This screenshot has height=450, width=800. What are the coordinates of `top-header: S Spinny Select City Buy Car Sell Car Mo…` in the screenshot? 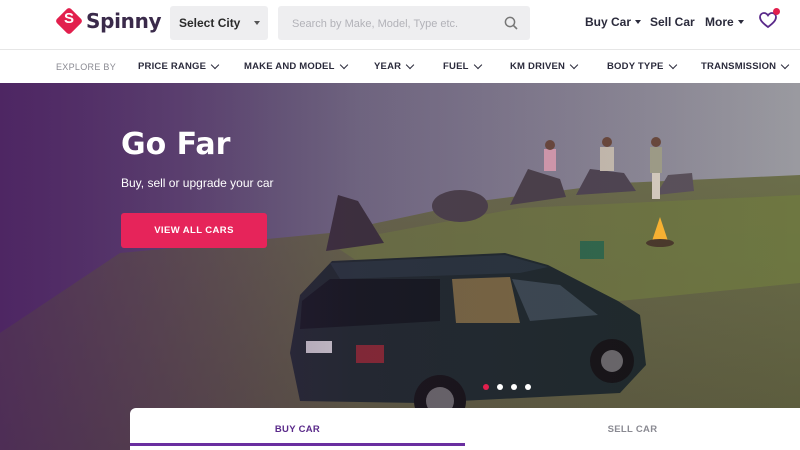 It's located at (400, 25).